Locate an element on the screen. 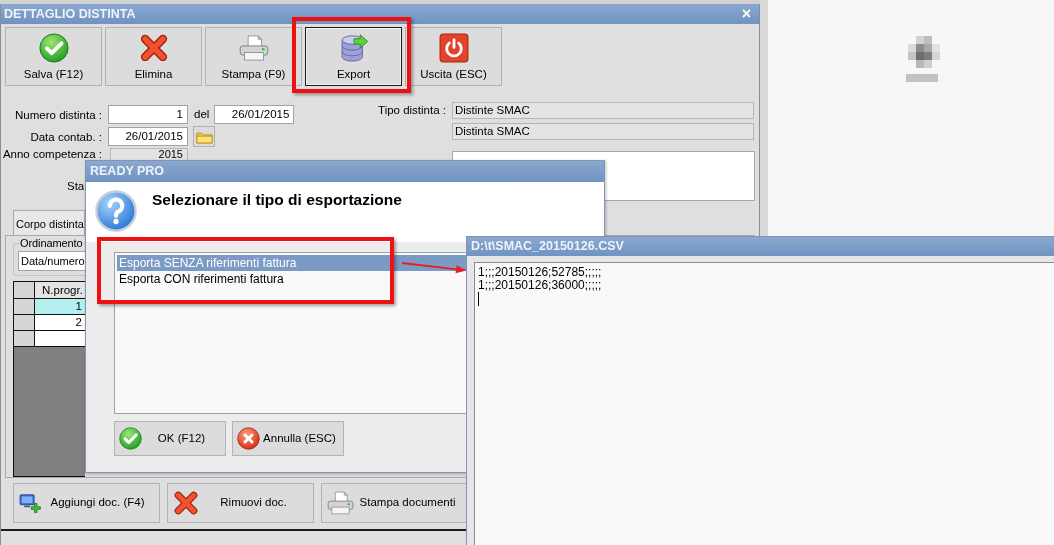 This screenshot has width=1054, height=545. exit-button: Uscita (ESC) is located at coordinates (453, 56).